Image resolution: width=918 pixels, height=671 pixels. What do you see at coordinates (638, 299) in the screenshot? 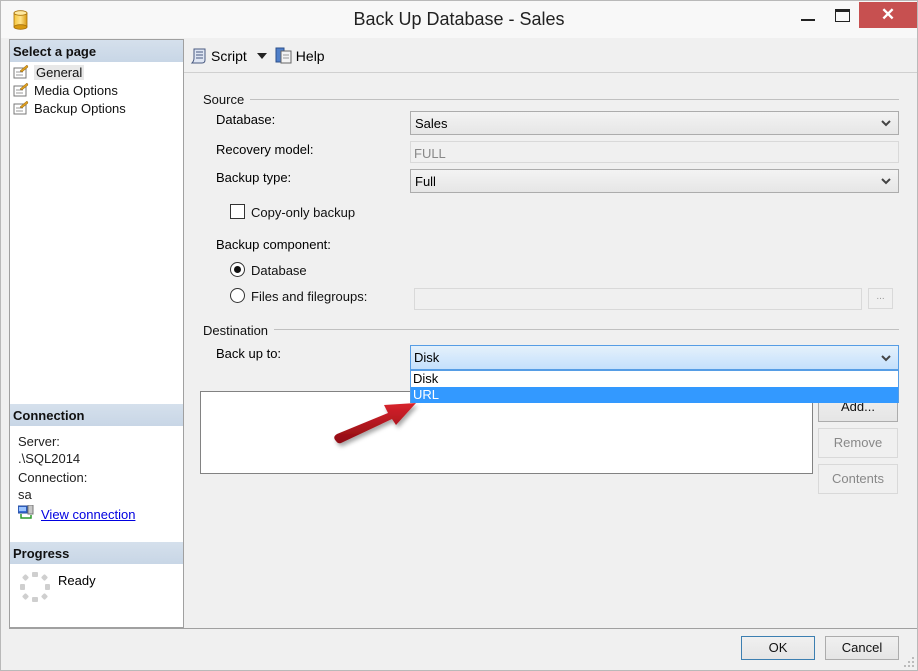
I see `filegroups-field` at bounding box center [638, 299].